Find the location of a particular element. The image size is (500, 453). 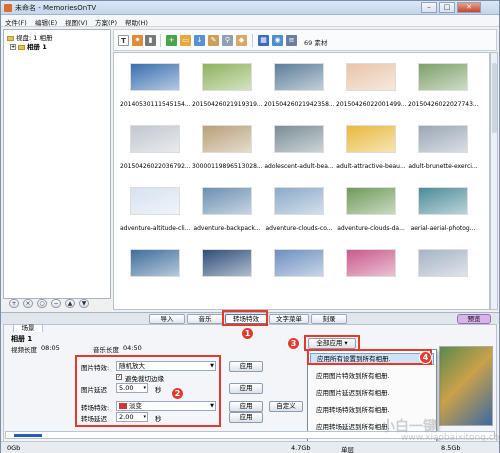

import-icon: ↓ is located at coordinates (199, 40).